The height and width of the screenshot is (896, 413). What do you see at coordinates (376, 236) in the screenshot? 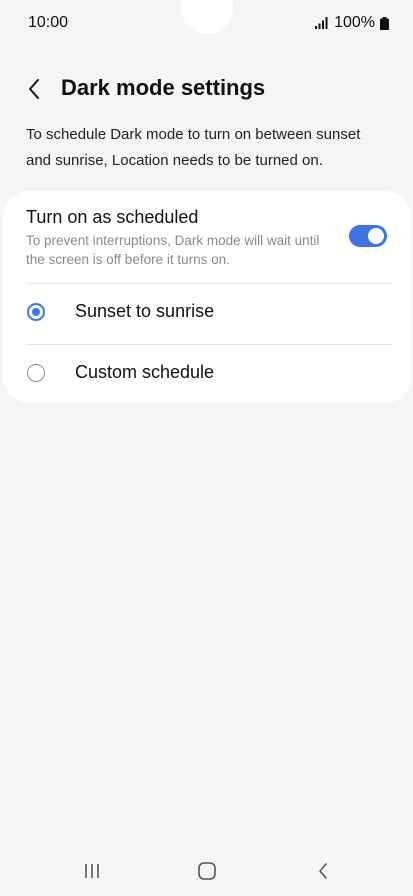
I see `toggle-knob` at bounding box center [376, 236].